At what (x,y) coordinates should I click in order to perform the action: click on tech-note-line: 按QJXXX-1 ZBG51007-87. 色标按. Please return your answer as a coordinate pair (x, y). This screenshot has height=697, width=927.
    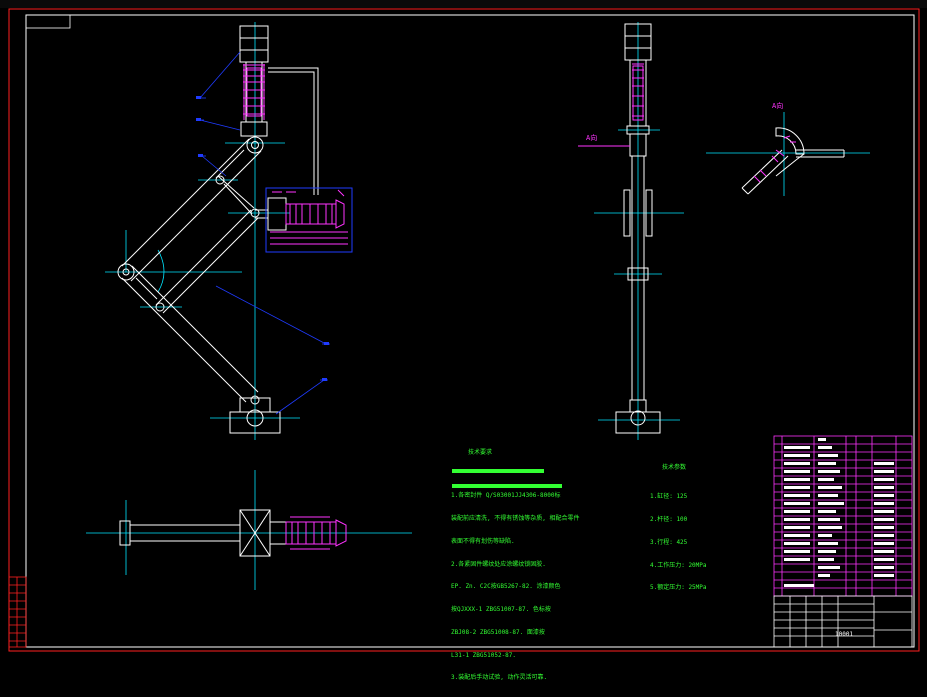
    Looking at the image, I should click on (501, 610).